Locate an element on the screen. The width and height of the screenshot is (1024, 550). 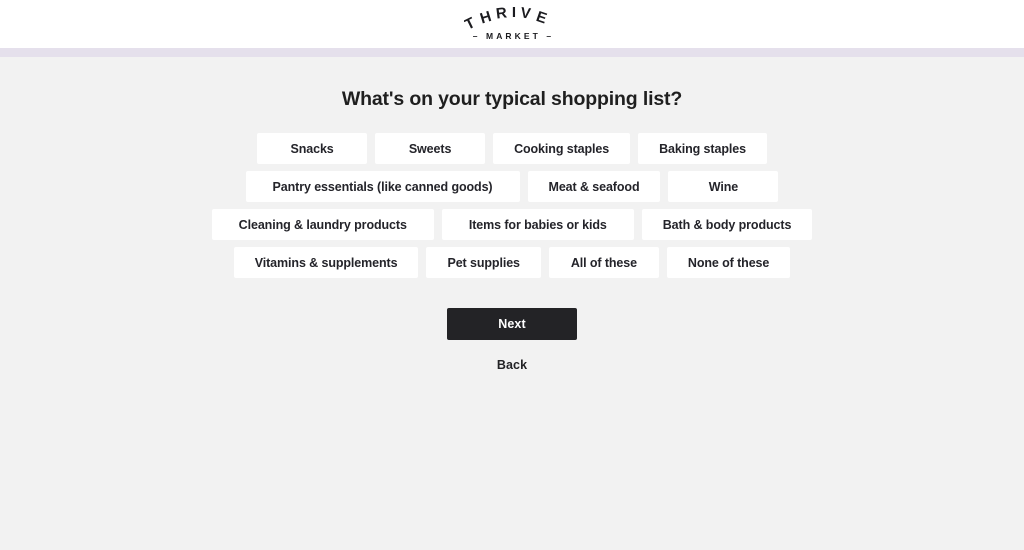
option-chip: Baking staples is located at coordinates (702, 148).